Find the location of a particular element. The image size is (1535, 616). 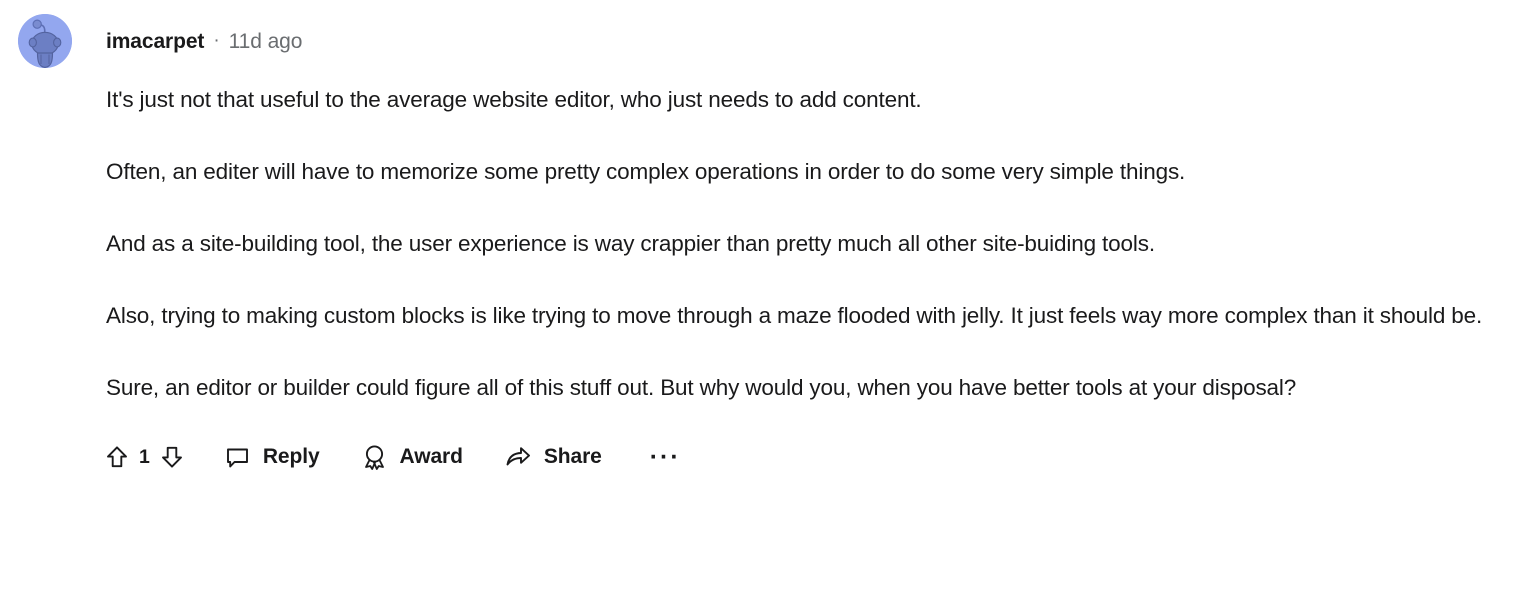

upvote-arrow-icon is located at coordinates (117, 457).